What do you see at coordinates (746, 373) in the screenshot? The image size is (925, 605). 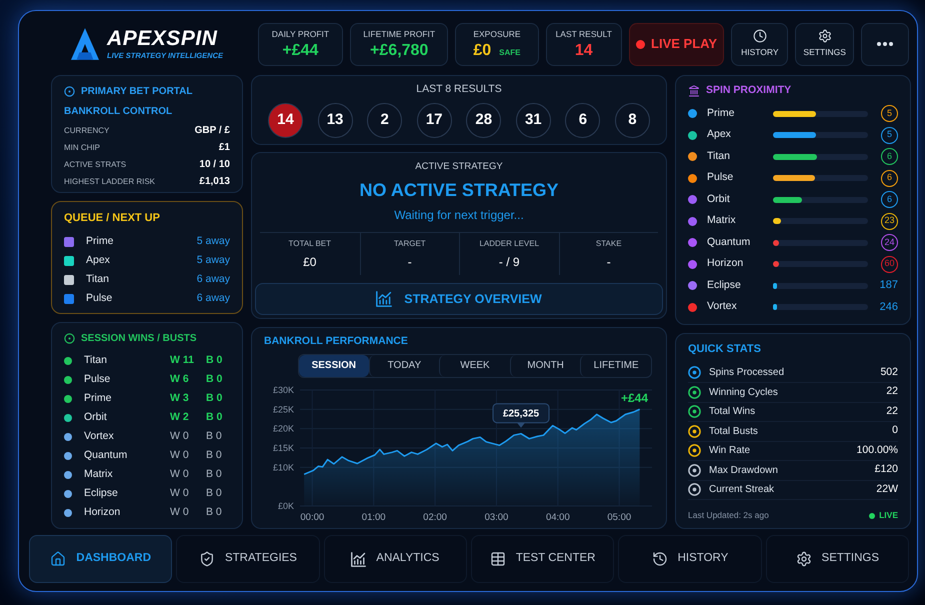 I see `stat-label: Spins Processed` at bounding box center [746, 373].